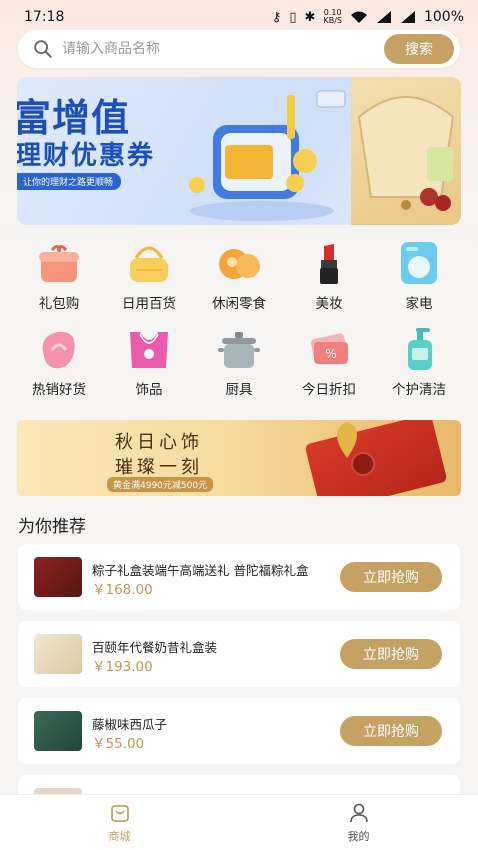 The height and width of the screenshot is (850, 478). What do you see at coordinates (149, 350) in the screenshot?
I see `necklace-icon` at bounding box center [149, 350].